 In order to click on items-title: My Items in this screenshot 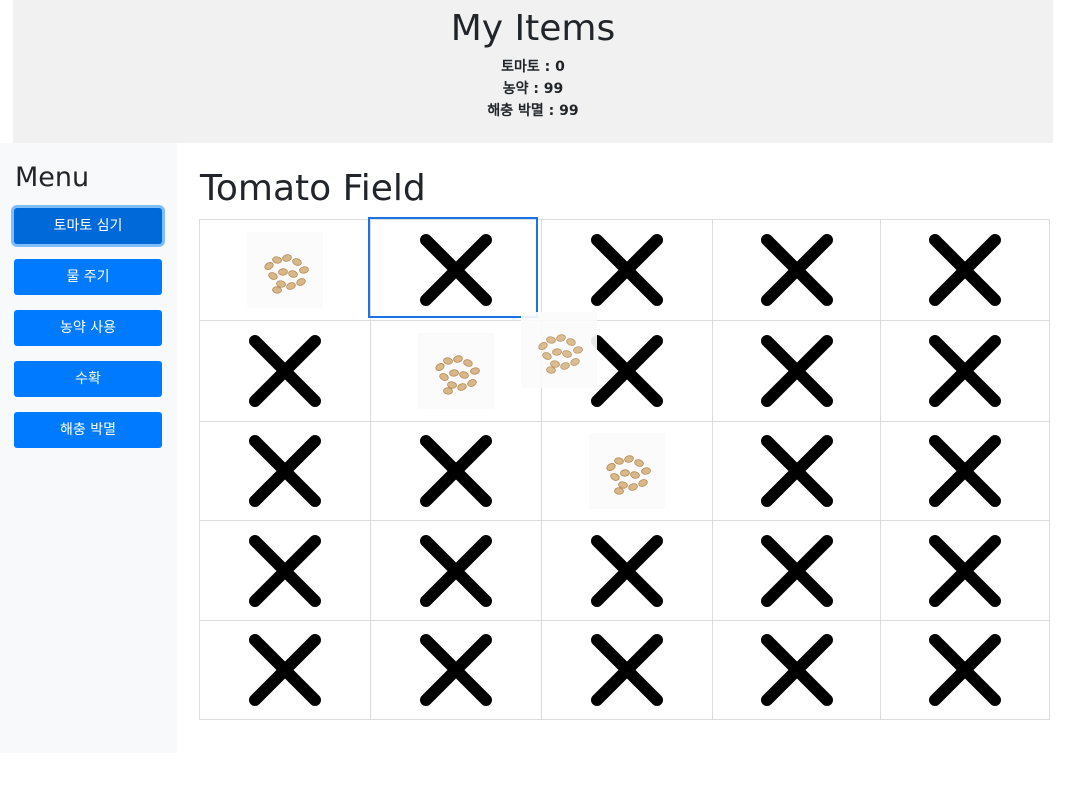, I will do `click(533, 28)`.